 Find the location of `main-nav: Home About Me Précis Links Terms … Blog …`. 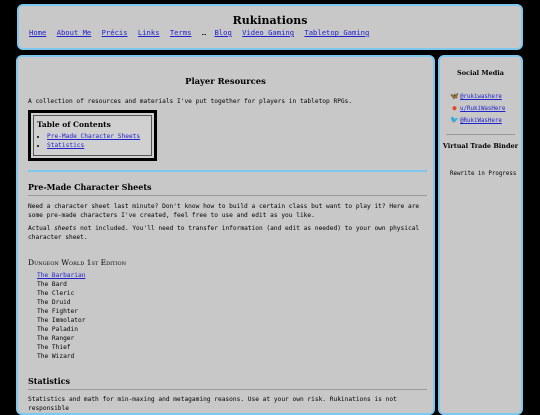

main-nav: Home About Me Précis Links Terms … Blog … is located at coordinates (202, 32).